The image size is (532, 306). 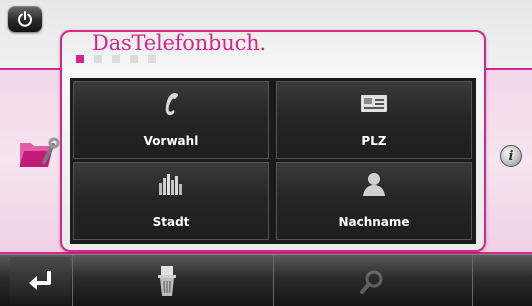 I want to click on tile-label: Nachname, so click(x=374, y=222).